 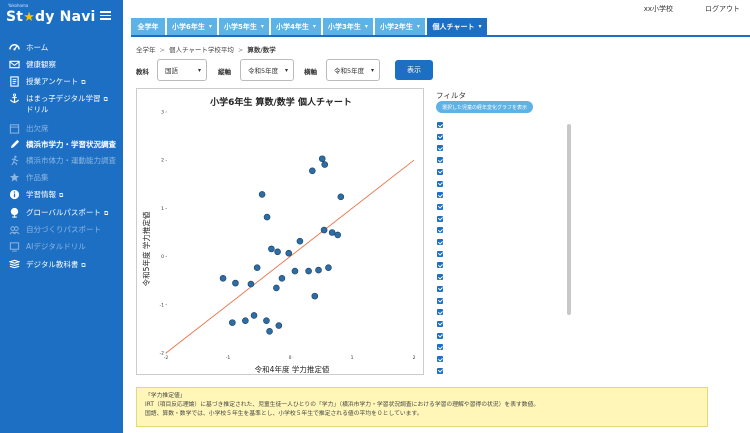 What do you see at coordinates (290, 358) in the screenshot?
I see `x-tick-label: 0` at bounding box center [290, 358].